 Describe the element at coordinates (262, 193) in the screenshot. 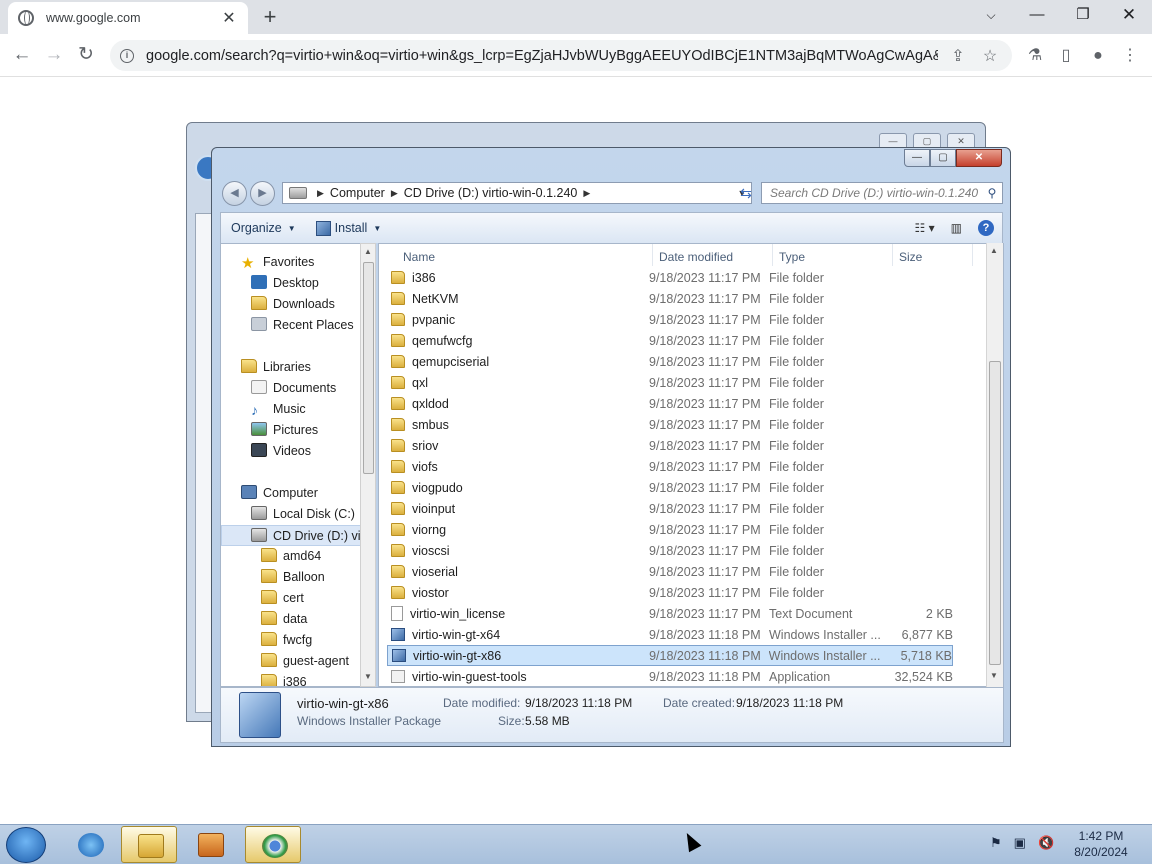

I see `explorer-forward-button: ▶` at that location.